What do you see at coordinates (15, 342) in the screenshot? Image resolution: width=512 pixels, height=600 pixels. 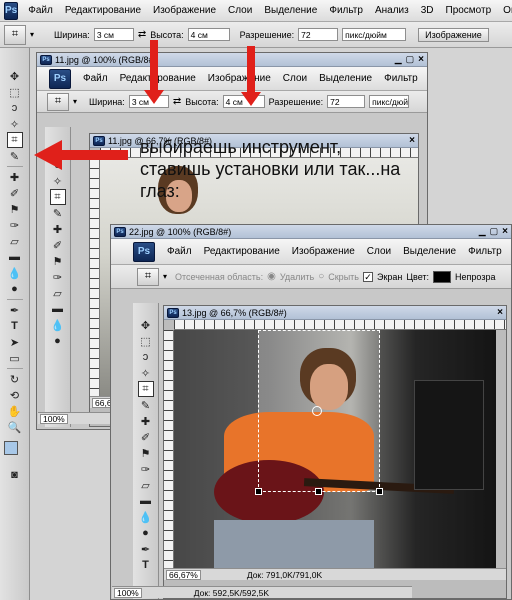 I see `path-selection-tool-icon: ➤` at bounding box center [15, 342].